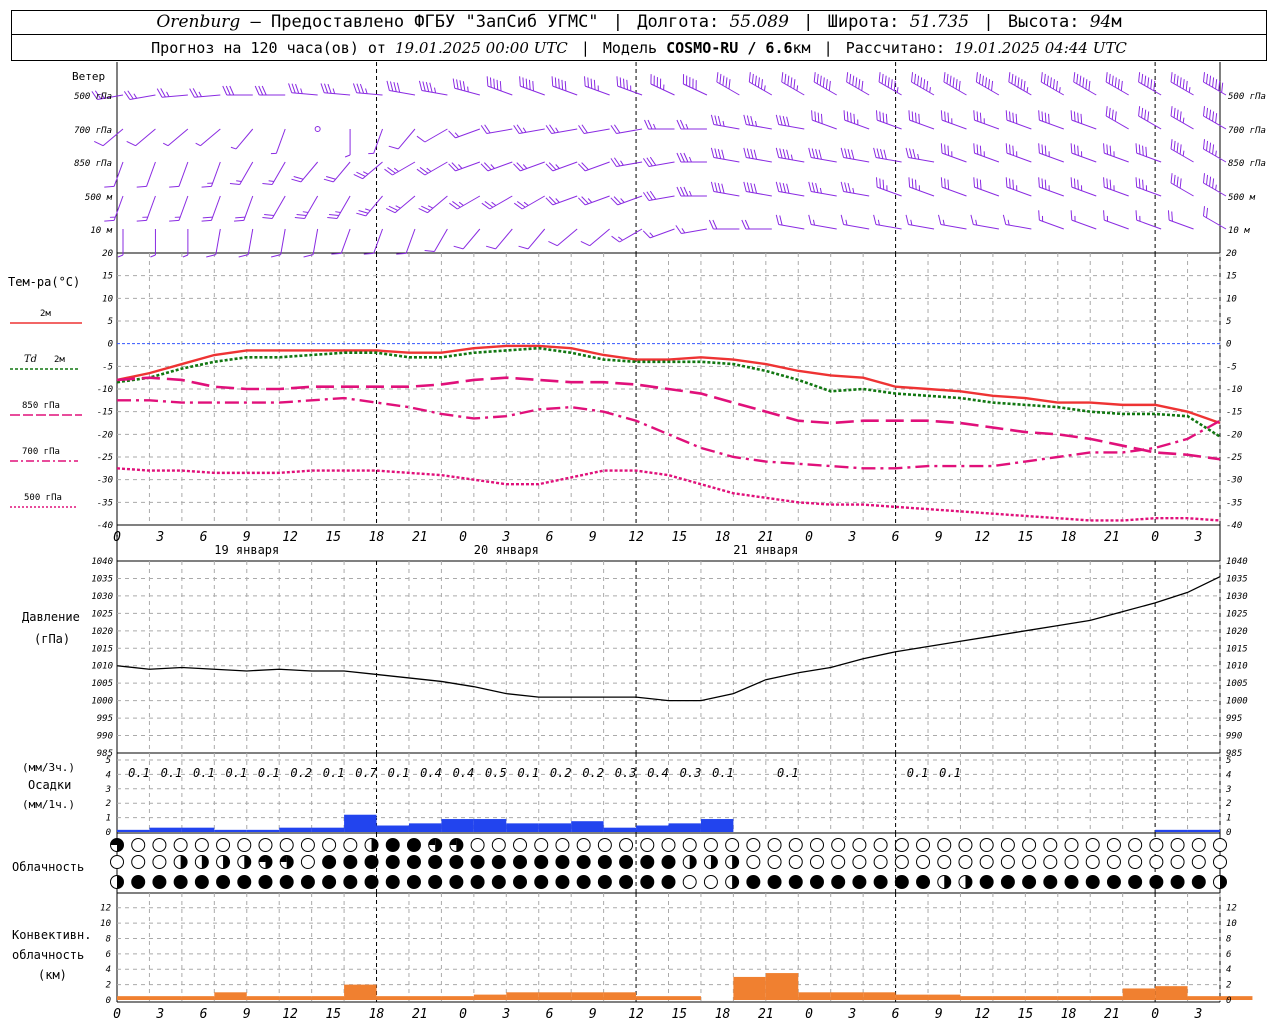 This screenshot has width=1280, height=1024. I want to click on time-tick-label: 15, so click(679, 537).